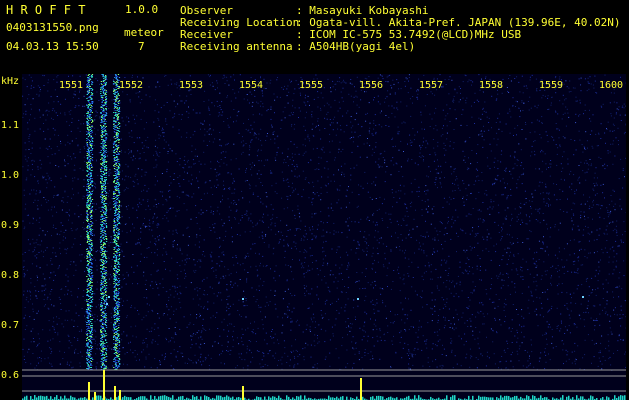  I want to click on app-version: 1.0.0, so click(142, 9).